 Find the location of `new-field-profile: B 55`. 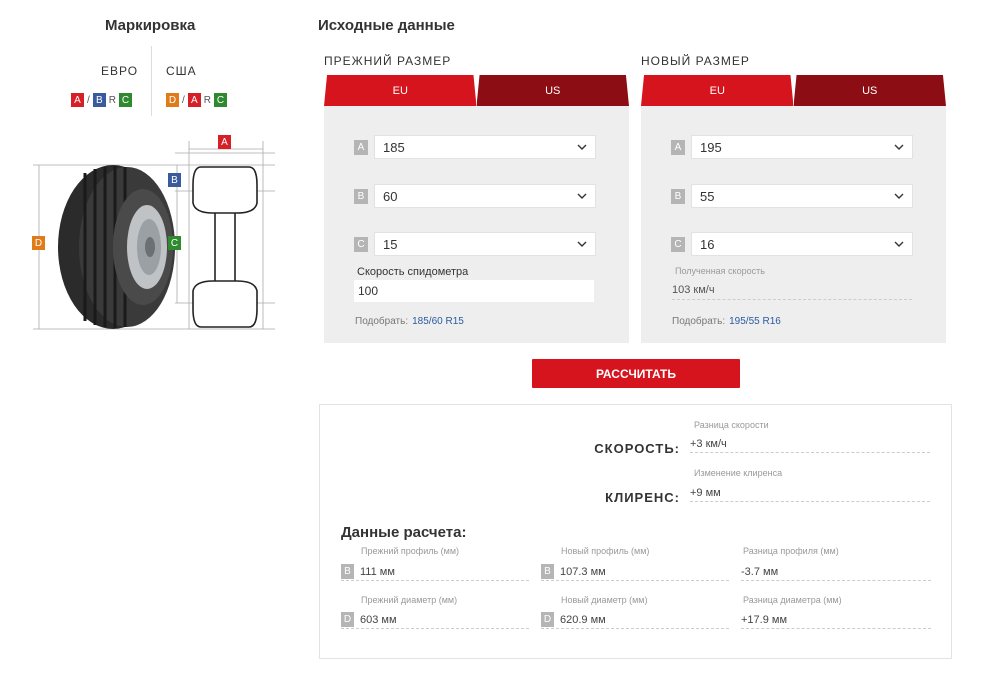

new-field-profile: B 55 is located at coordinates (792, 196).